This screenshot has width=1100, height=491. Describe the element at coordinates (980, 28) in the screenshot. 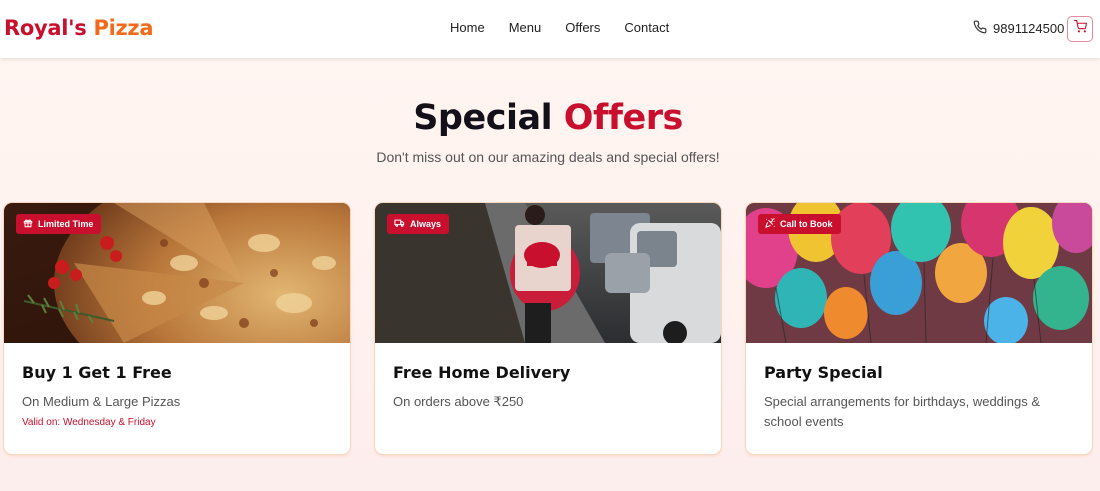

I see `phone-icon` at that location.